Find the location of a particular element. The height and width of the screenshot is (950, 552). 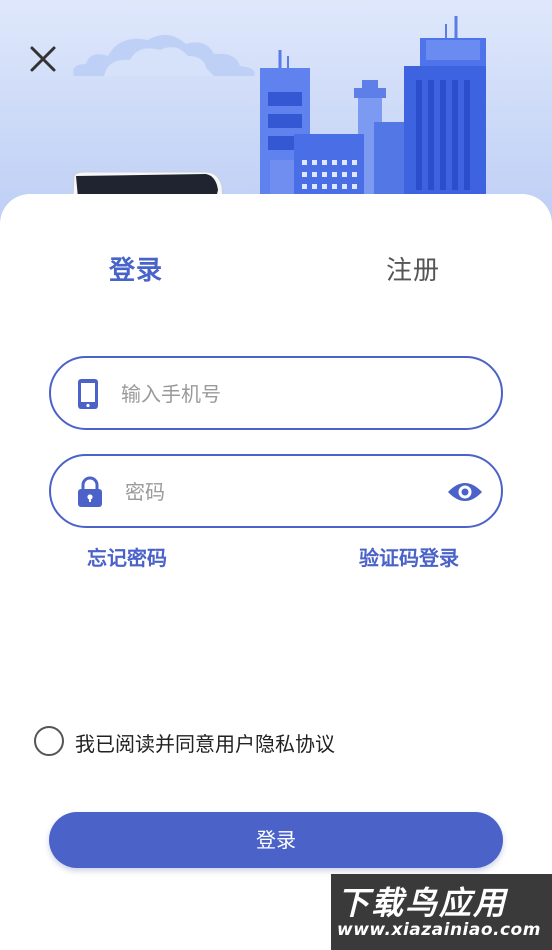

phone-field is located at coordinates (276, 393).